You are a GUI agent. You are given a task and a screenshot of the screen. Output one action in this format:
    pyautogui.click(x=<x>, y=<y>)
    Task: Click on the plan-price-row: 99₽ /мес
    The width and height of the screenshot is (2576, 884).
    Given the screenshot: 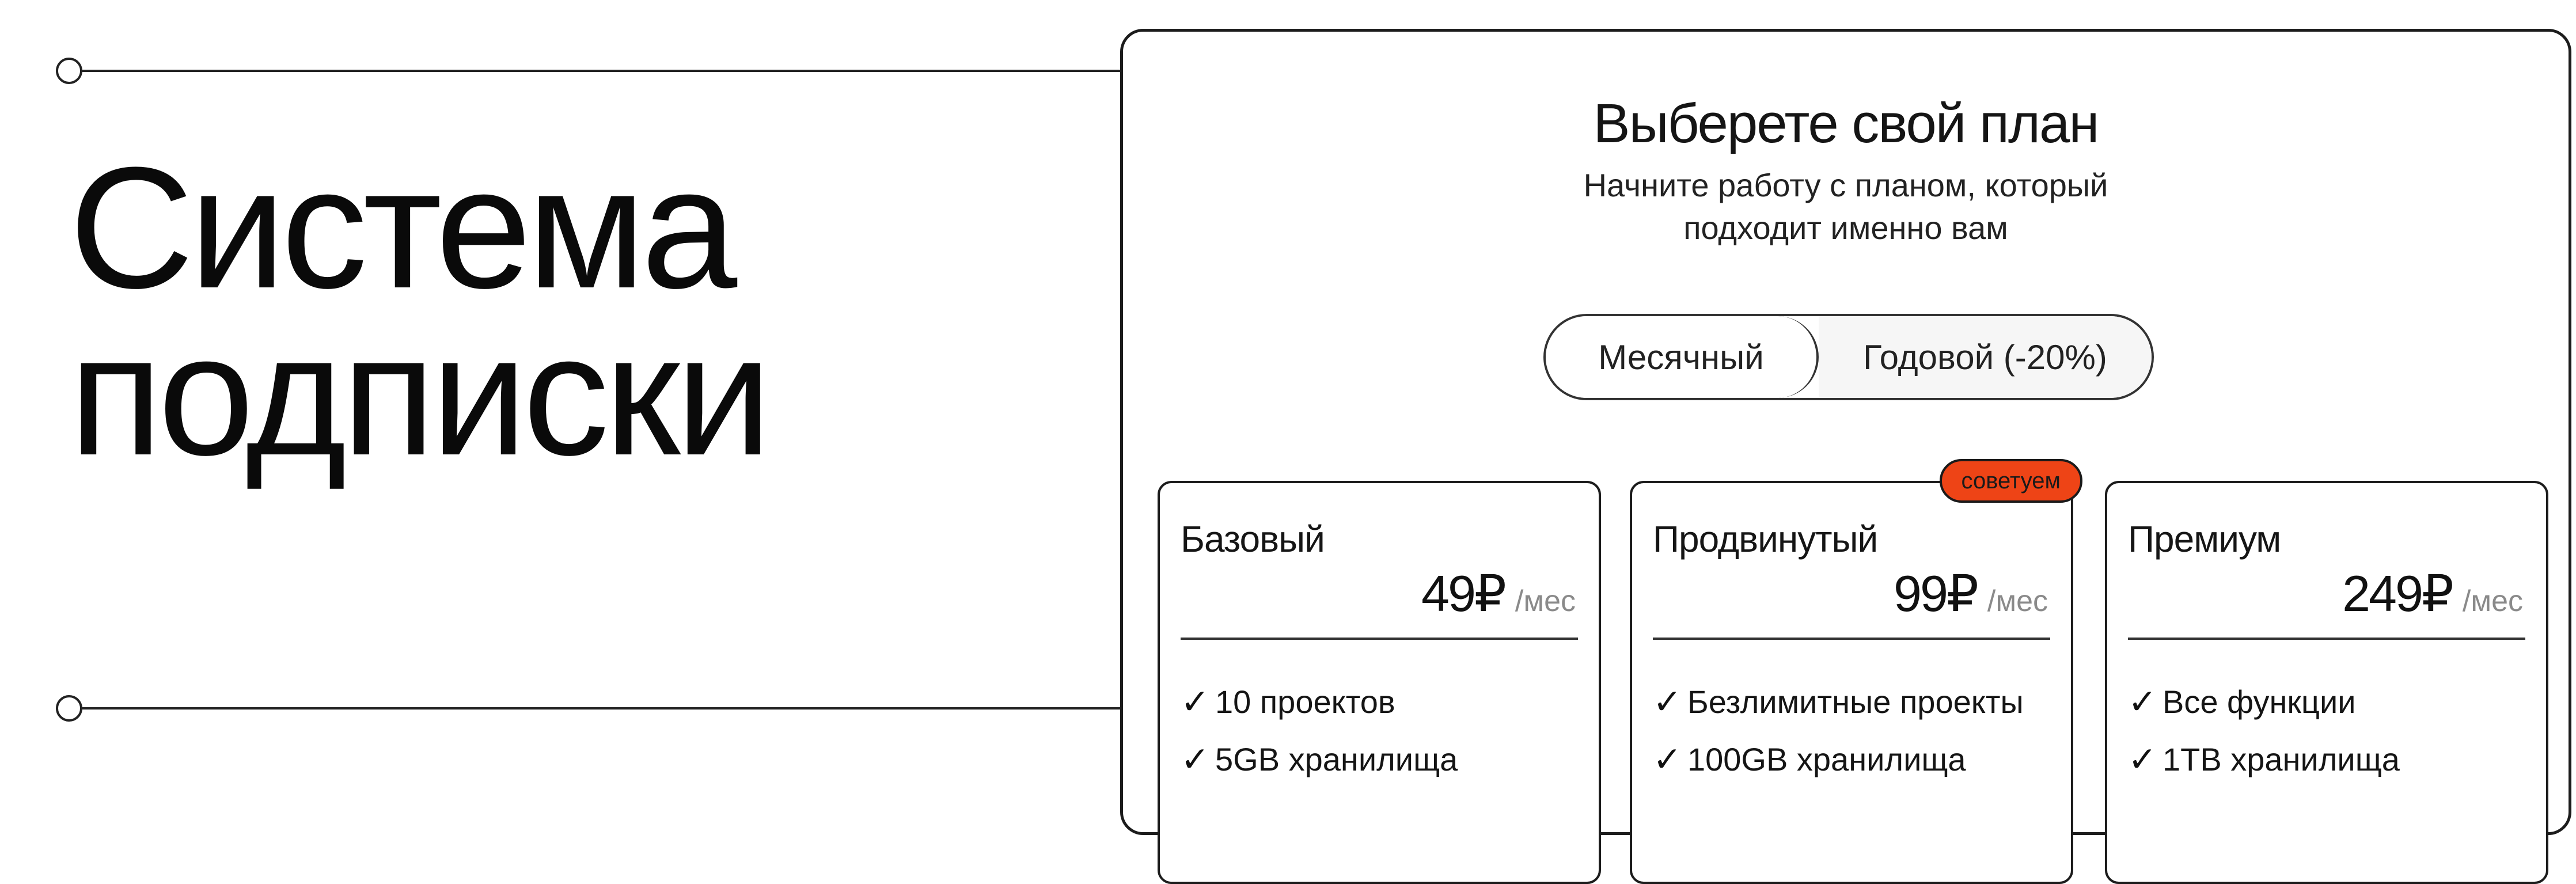 What is the action you would take?
    pyautogui.click(x=1971, y=593)
    